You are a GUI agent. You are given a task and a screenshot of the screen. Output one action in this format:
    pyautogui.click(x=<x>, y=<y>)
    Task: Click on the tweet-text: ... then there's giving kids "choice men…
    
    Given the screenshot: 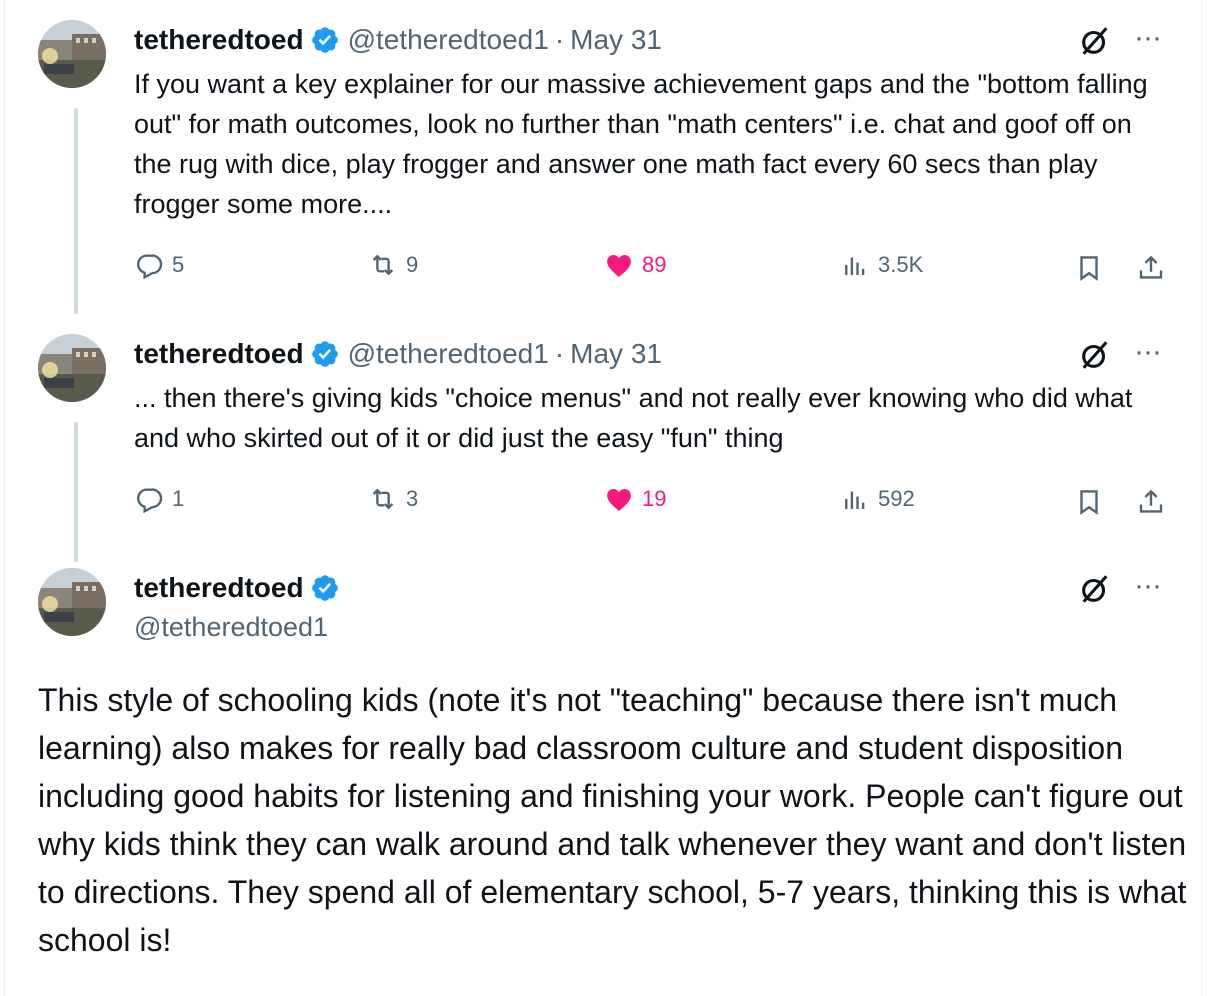 What is the action you would take?
    pyautogui.click(x=633, y=418)
    